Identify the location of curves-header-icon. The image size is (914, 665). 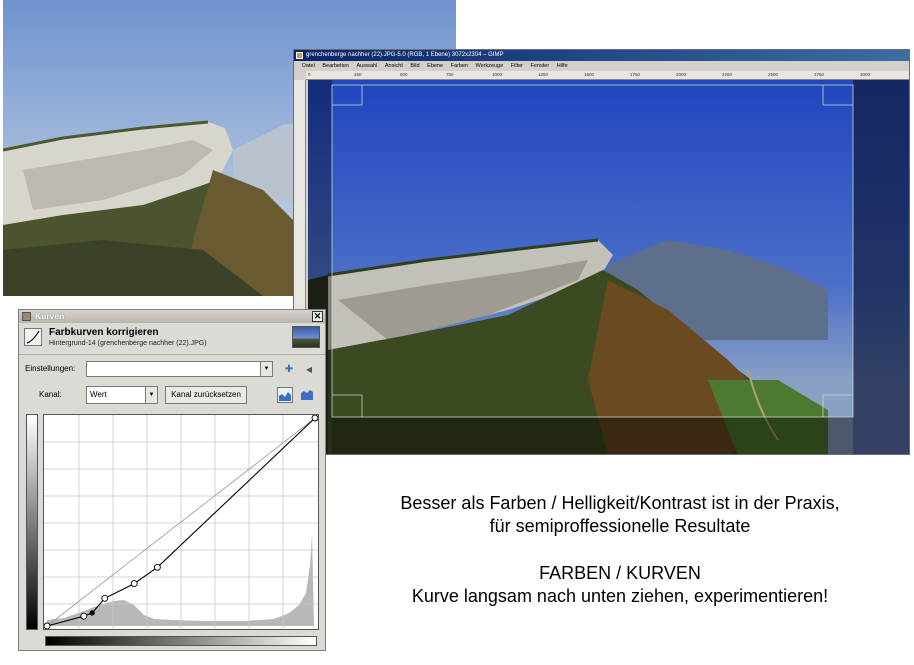
(33, 337).